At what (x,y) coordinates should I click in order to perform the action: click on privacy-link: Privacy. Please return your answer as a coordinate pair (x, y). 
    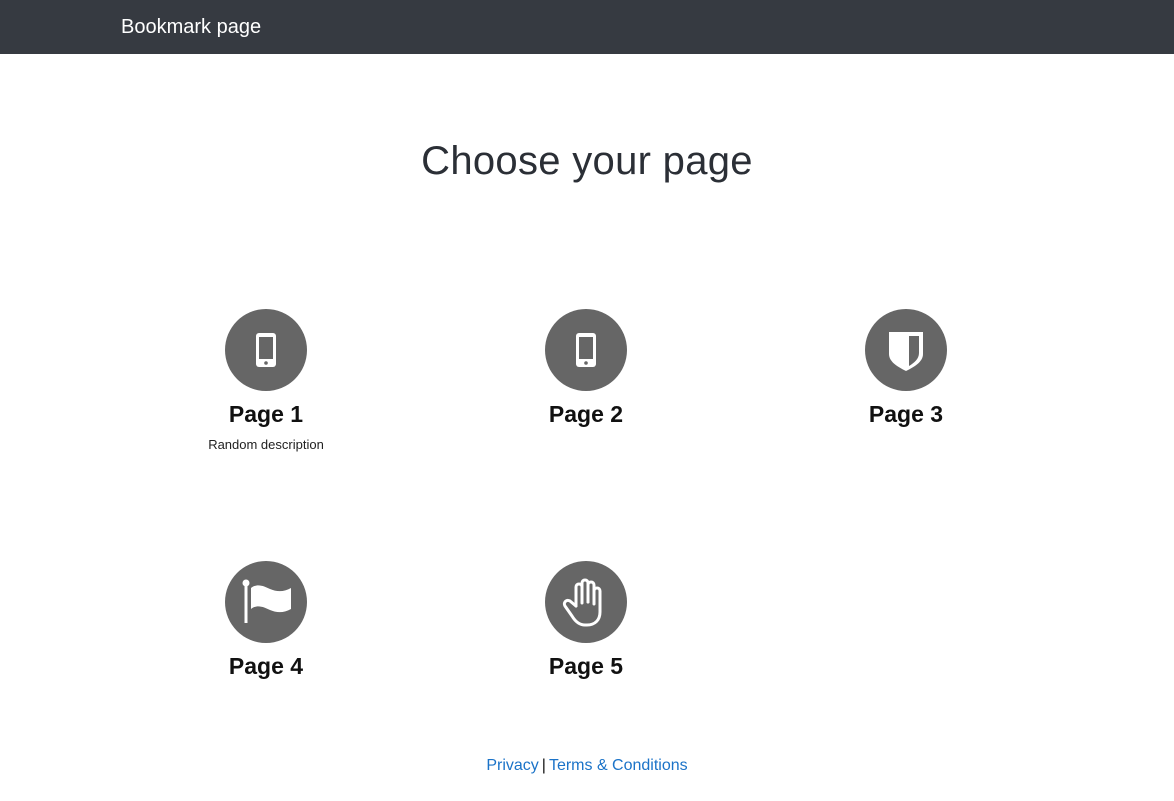
    Looking at the image, I should click on (512, 765).